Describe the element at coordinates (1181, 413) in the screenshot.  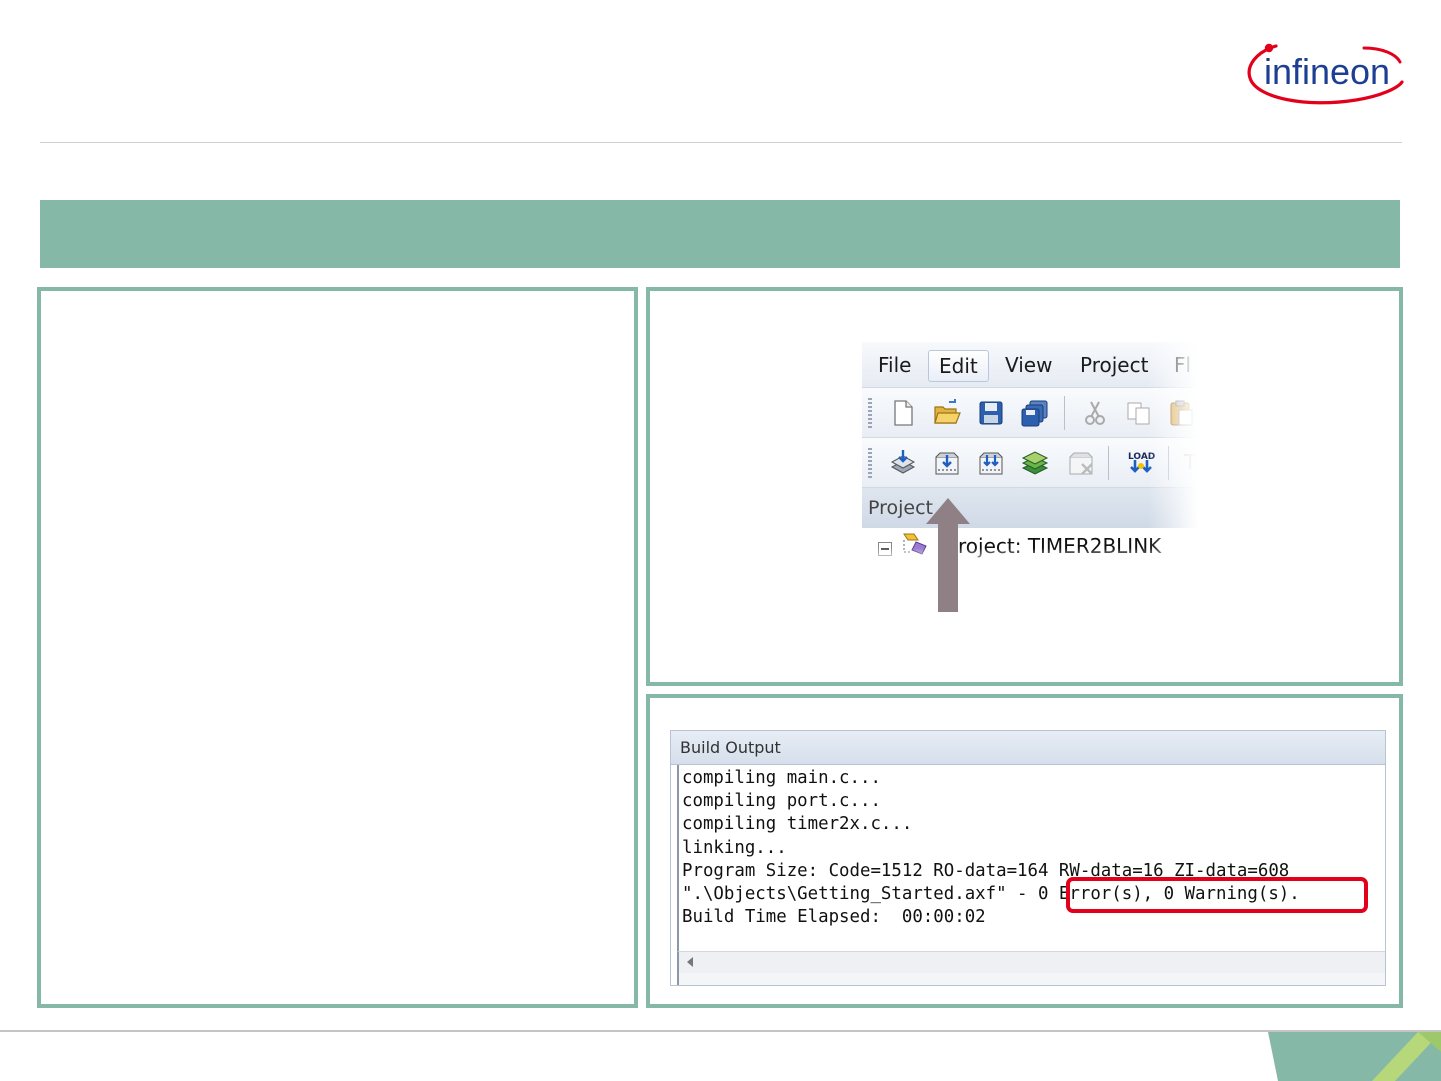
I see `paste-icon` at that location.